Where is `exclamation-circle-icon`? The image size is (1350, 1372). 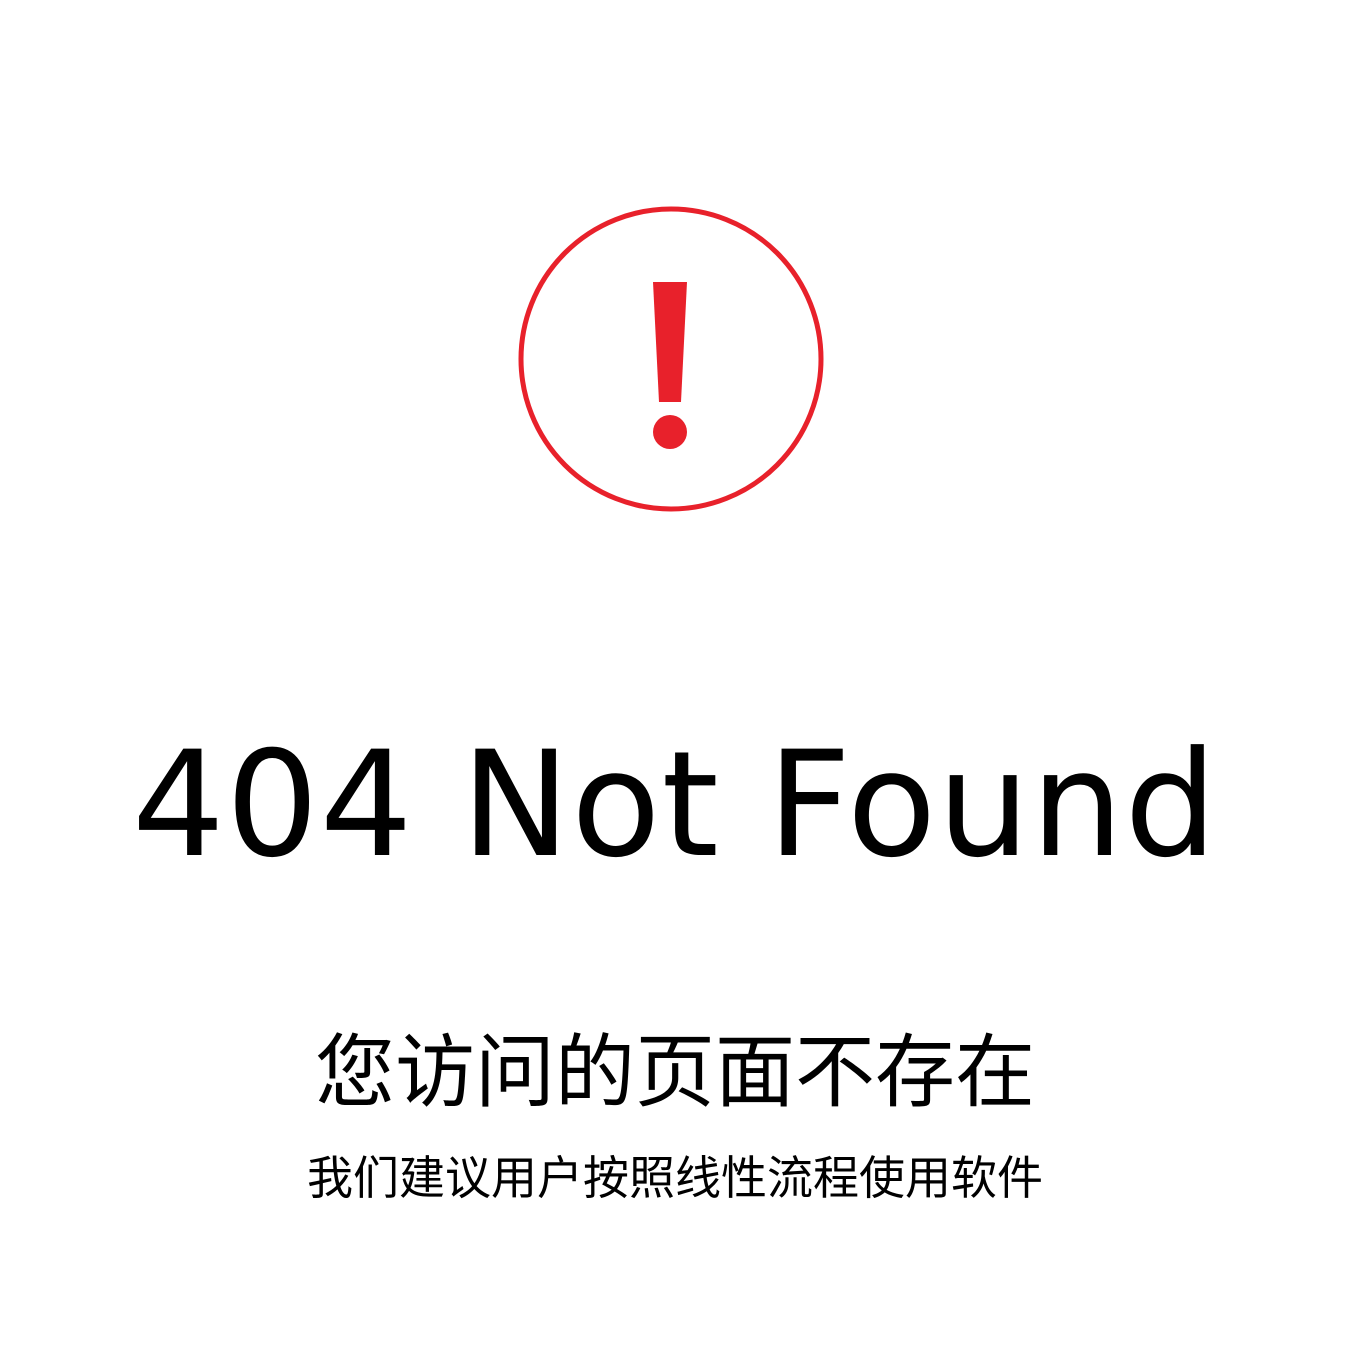 exclamation-circle-icon is located at coordinates (671, 359).